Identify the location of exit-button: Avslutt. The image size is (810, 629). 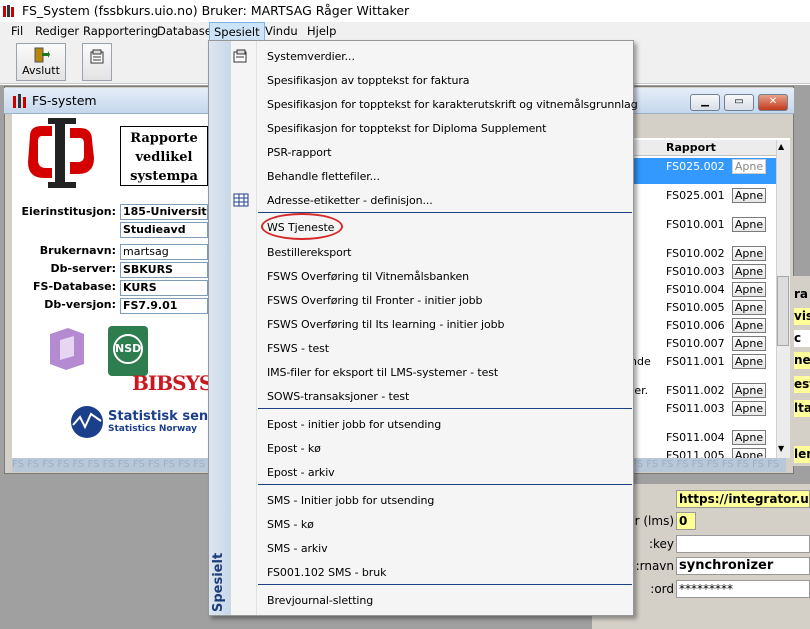
(41, 62).